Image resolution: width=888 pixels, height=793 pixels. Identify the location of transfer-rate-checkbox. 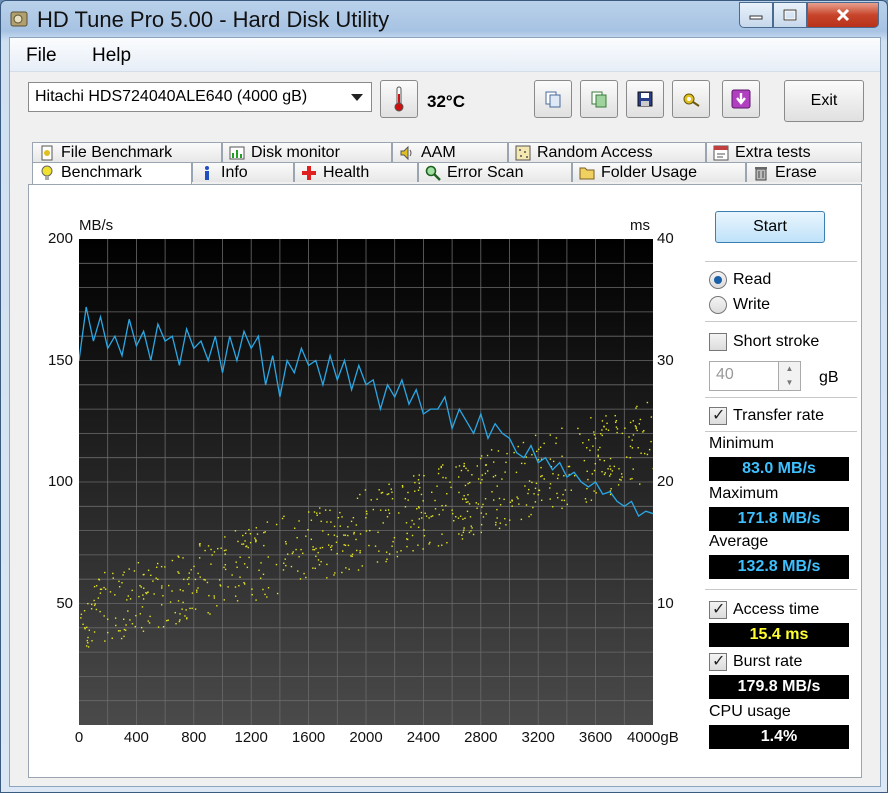
(718, 415).